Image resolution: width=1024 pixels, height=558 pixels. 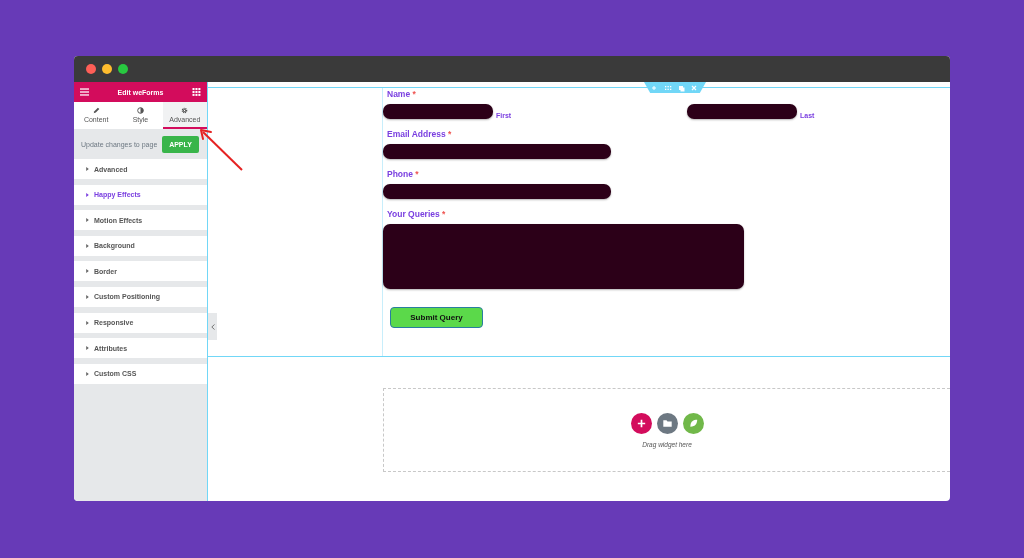 What do you see at coordinates (196, 92) in the screenshot?
I see `grid-icon` at bounding box center [196, 92].